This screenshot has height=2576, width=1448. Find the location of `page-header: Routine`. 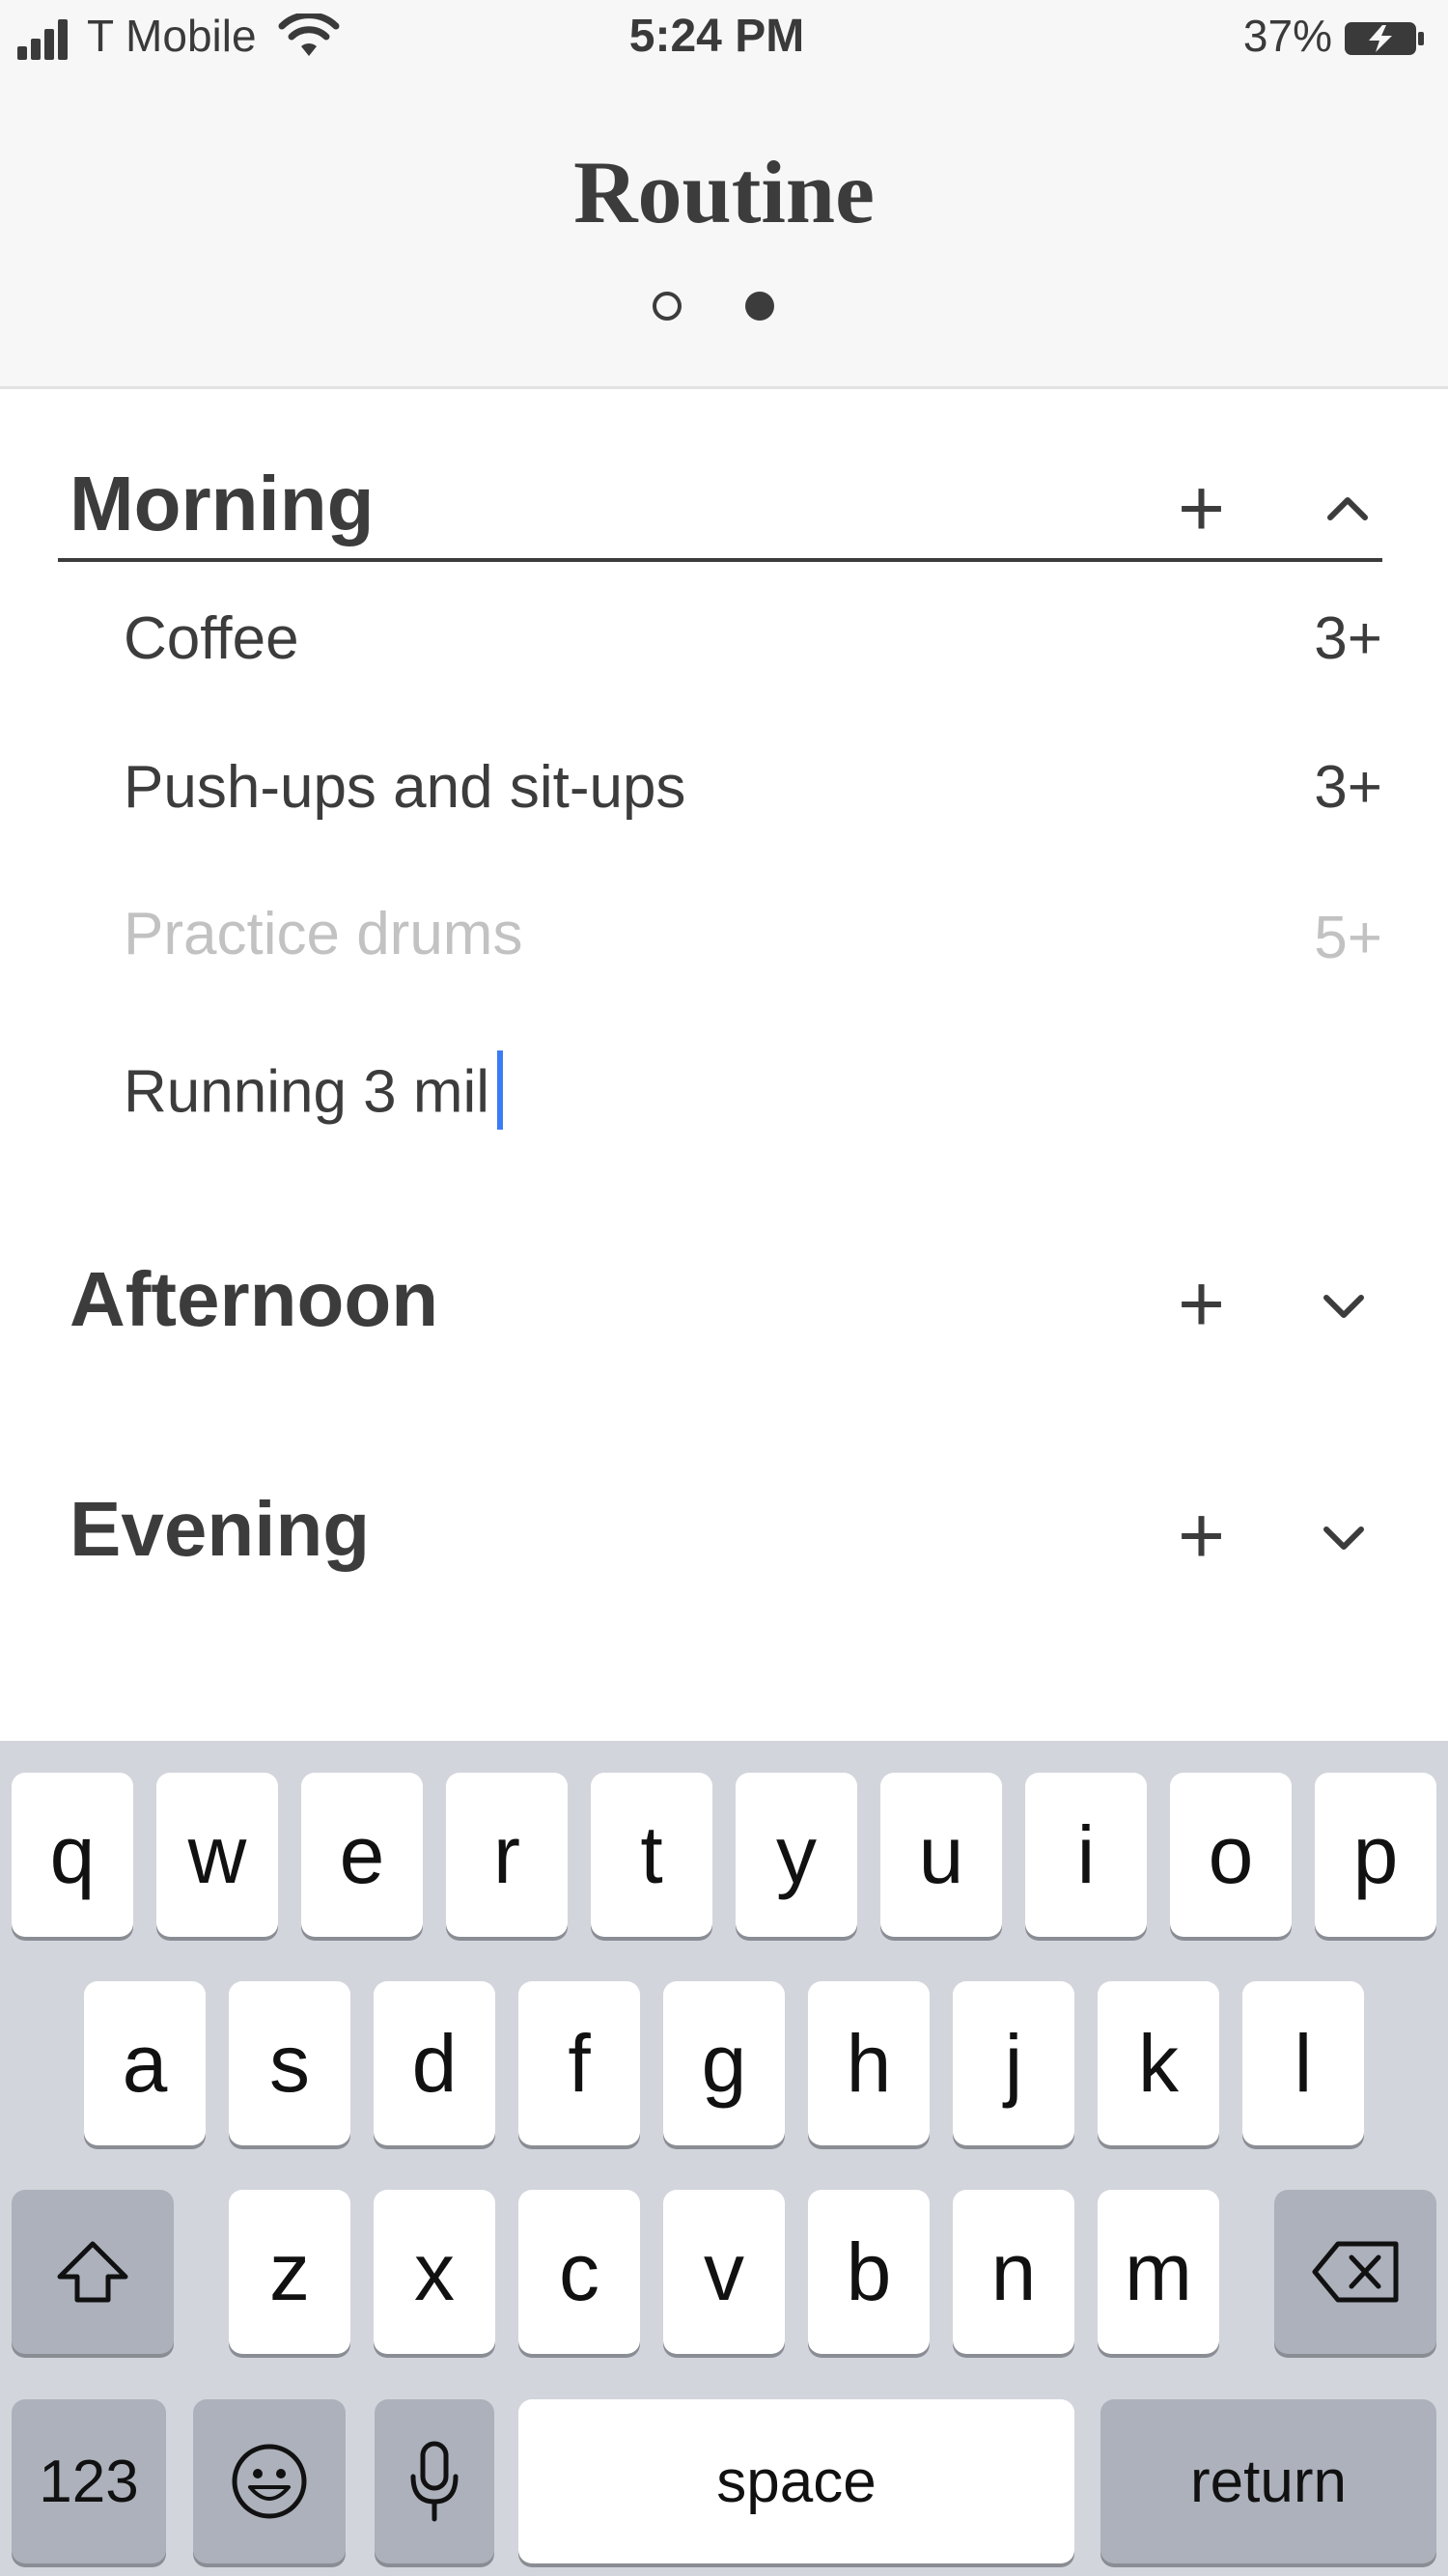

page-header: Routine is located at coordinates (724, 233).